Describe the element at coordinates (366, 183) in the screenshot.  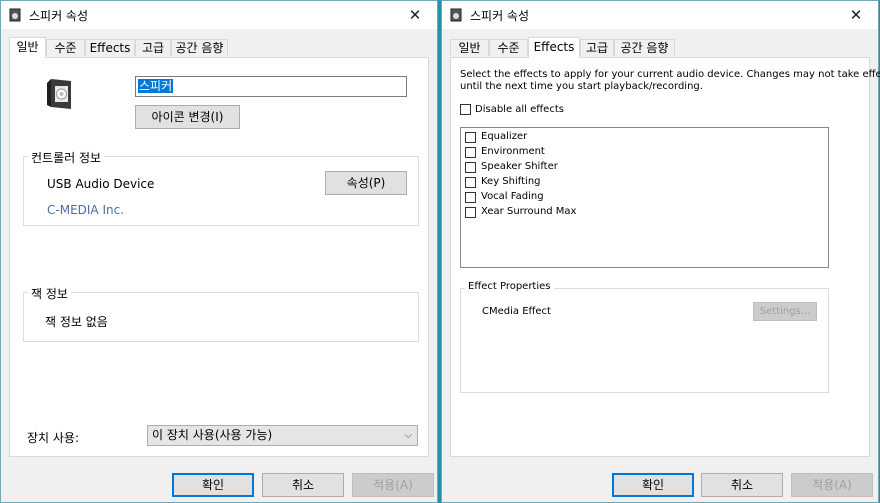
I see `controller-properties-button: 속성(P)` at that location.